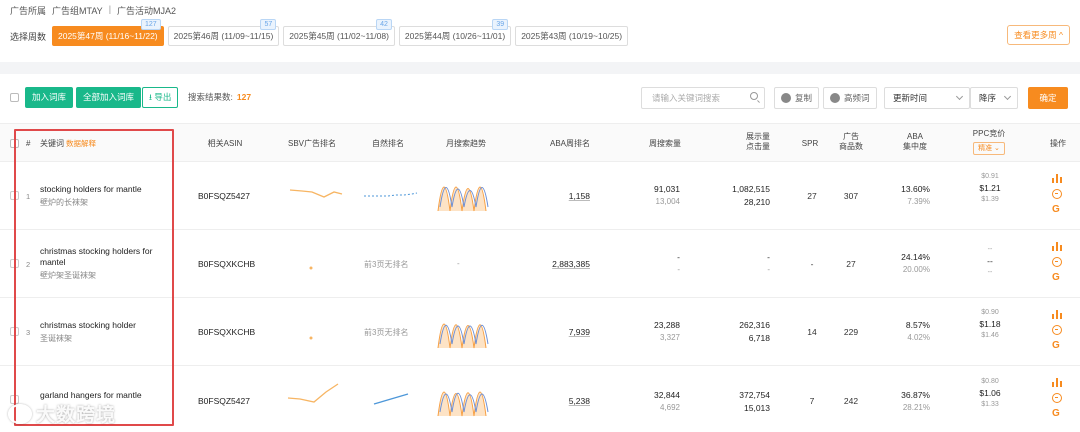 Image resolution: width=1080 pixels, height=432 pixels. Describe the element at coordinates (384, 24) in the screenshot. I see `week-count-badge: 42` at that location.